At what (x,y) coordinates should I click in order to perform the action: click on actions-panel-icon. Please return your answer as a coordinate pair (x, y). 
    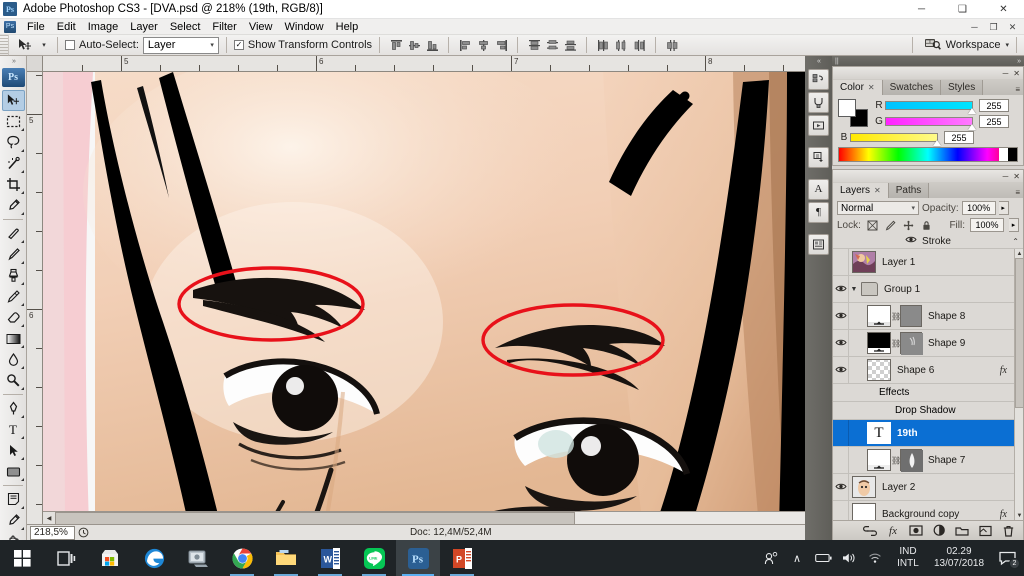
    Looking at the image, I should click on (818, 102).